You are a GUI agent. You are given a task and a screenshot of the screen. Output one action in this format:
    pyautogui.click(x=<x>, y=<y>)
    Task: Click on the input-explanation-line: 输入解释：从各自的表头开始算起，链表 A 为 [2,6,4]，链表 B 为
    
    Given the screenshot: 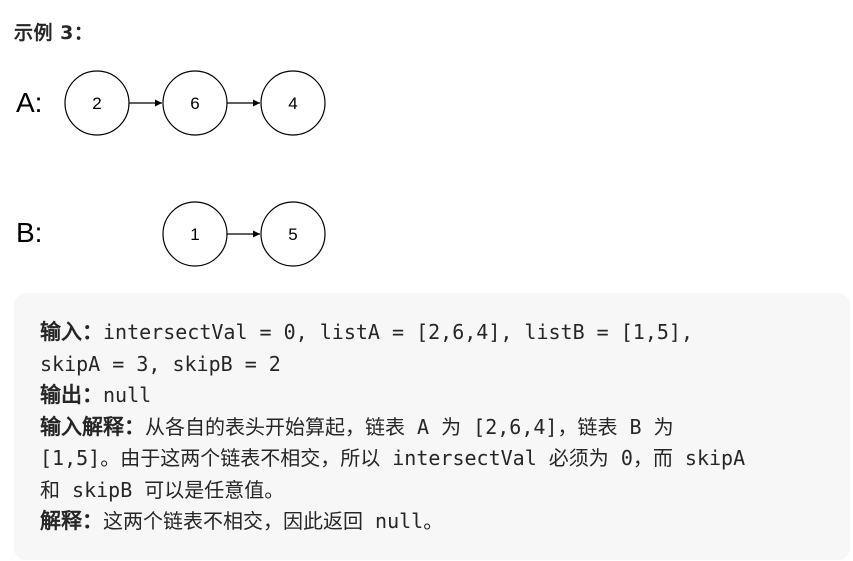 What is the action you would take?
    pyautogui.click(x=435, y=428)
    